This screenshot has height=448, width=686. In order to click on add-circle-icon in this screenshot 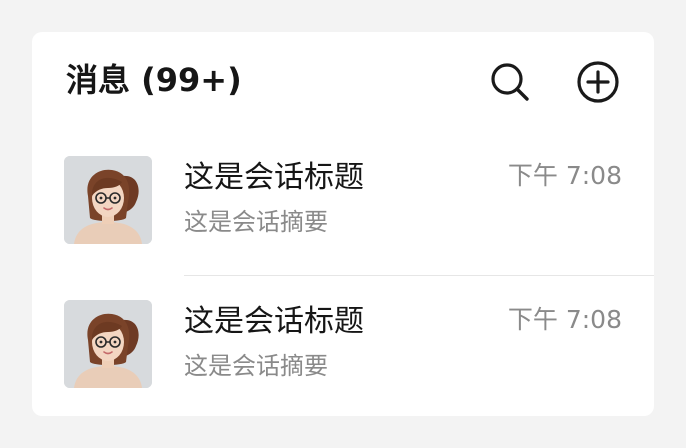, I will do `click(598, 82)`.